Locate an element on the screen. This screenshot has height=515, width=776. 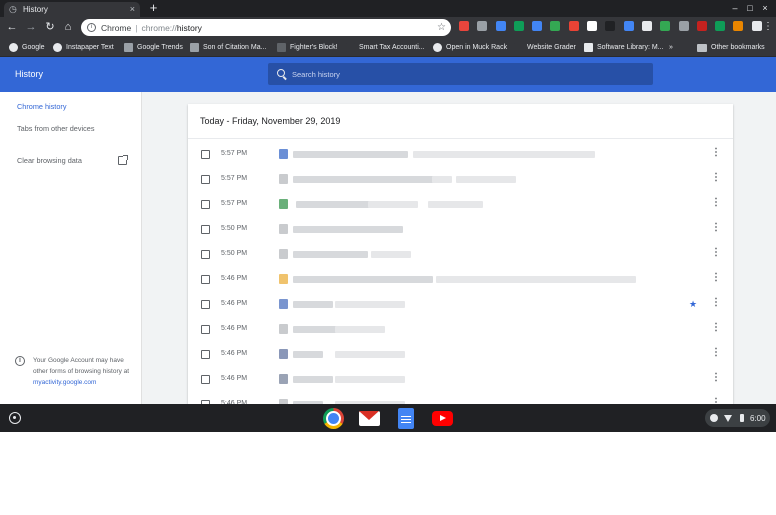
bookmark-fighters-block: Fighter's Block! is located at coordinates (307, 47).